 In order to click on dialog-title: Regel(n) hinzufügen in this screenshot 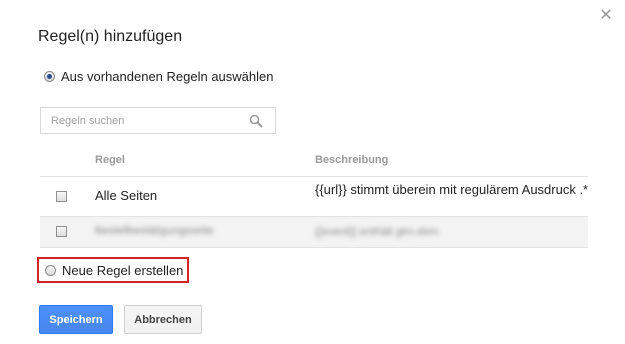, I will do `click(110, 36)`.